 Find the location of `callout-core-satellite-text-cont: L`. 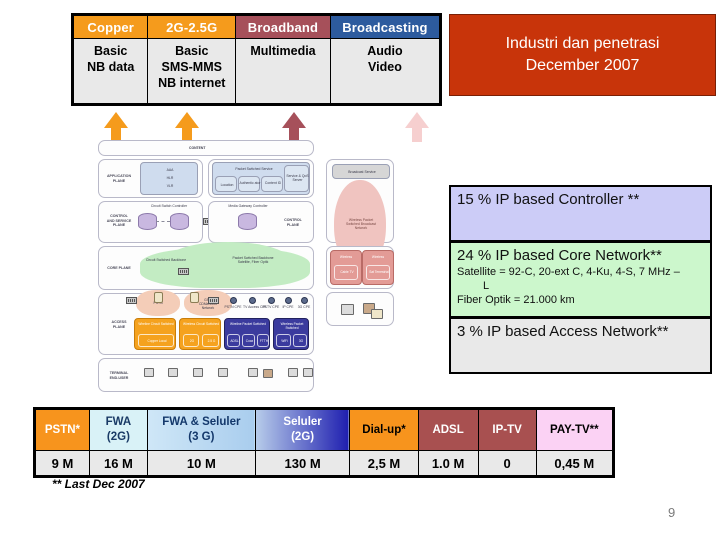

callout-core-satellite-text-cont: L is located at coordinates (486, 286).